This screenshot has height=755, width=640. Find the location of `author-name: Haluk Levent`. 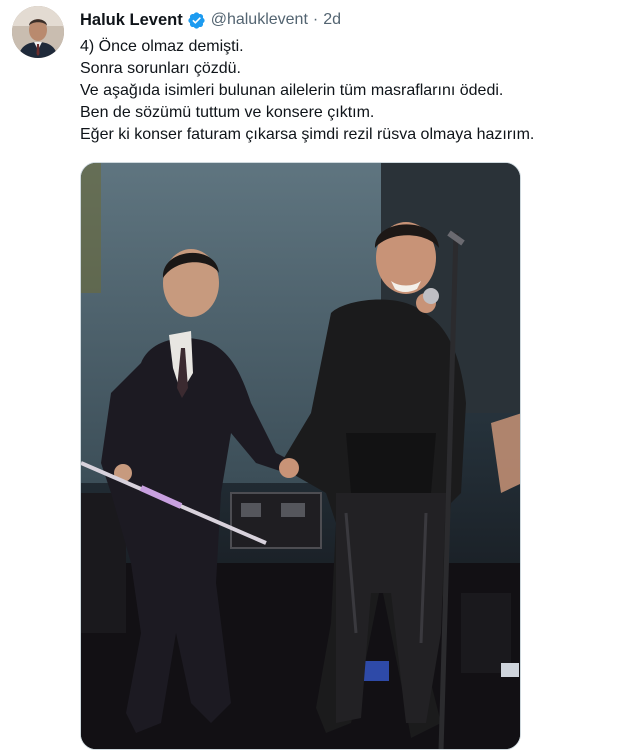

author-name: Haluk Levent is located at coordinates (131, 20).